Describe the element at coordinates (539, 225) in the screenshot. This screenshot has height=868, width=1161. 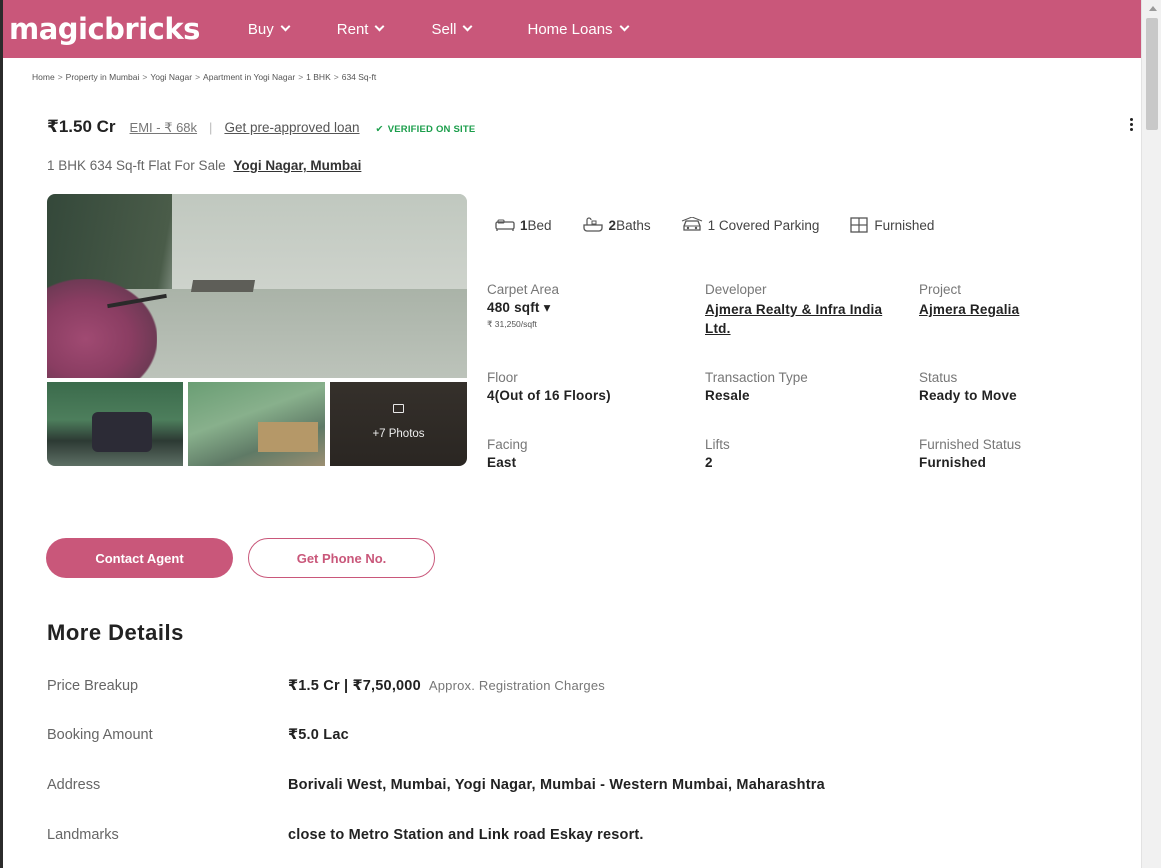
I see `bed-label: Bed` at that location.